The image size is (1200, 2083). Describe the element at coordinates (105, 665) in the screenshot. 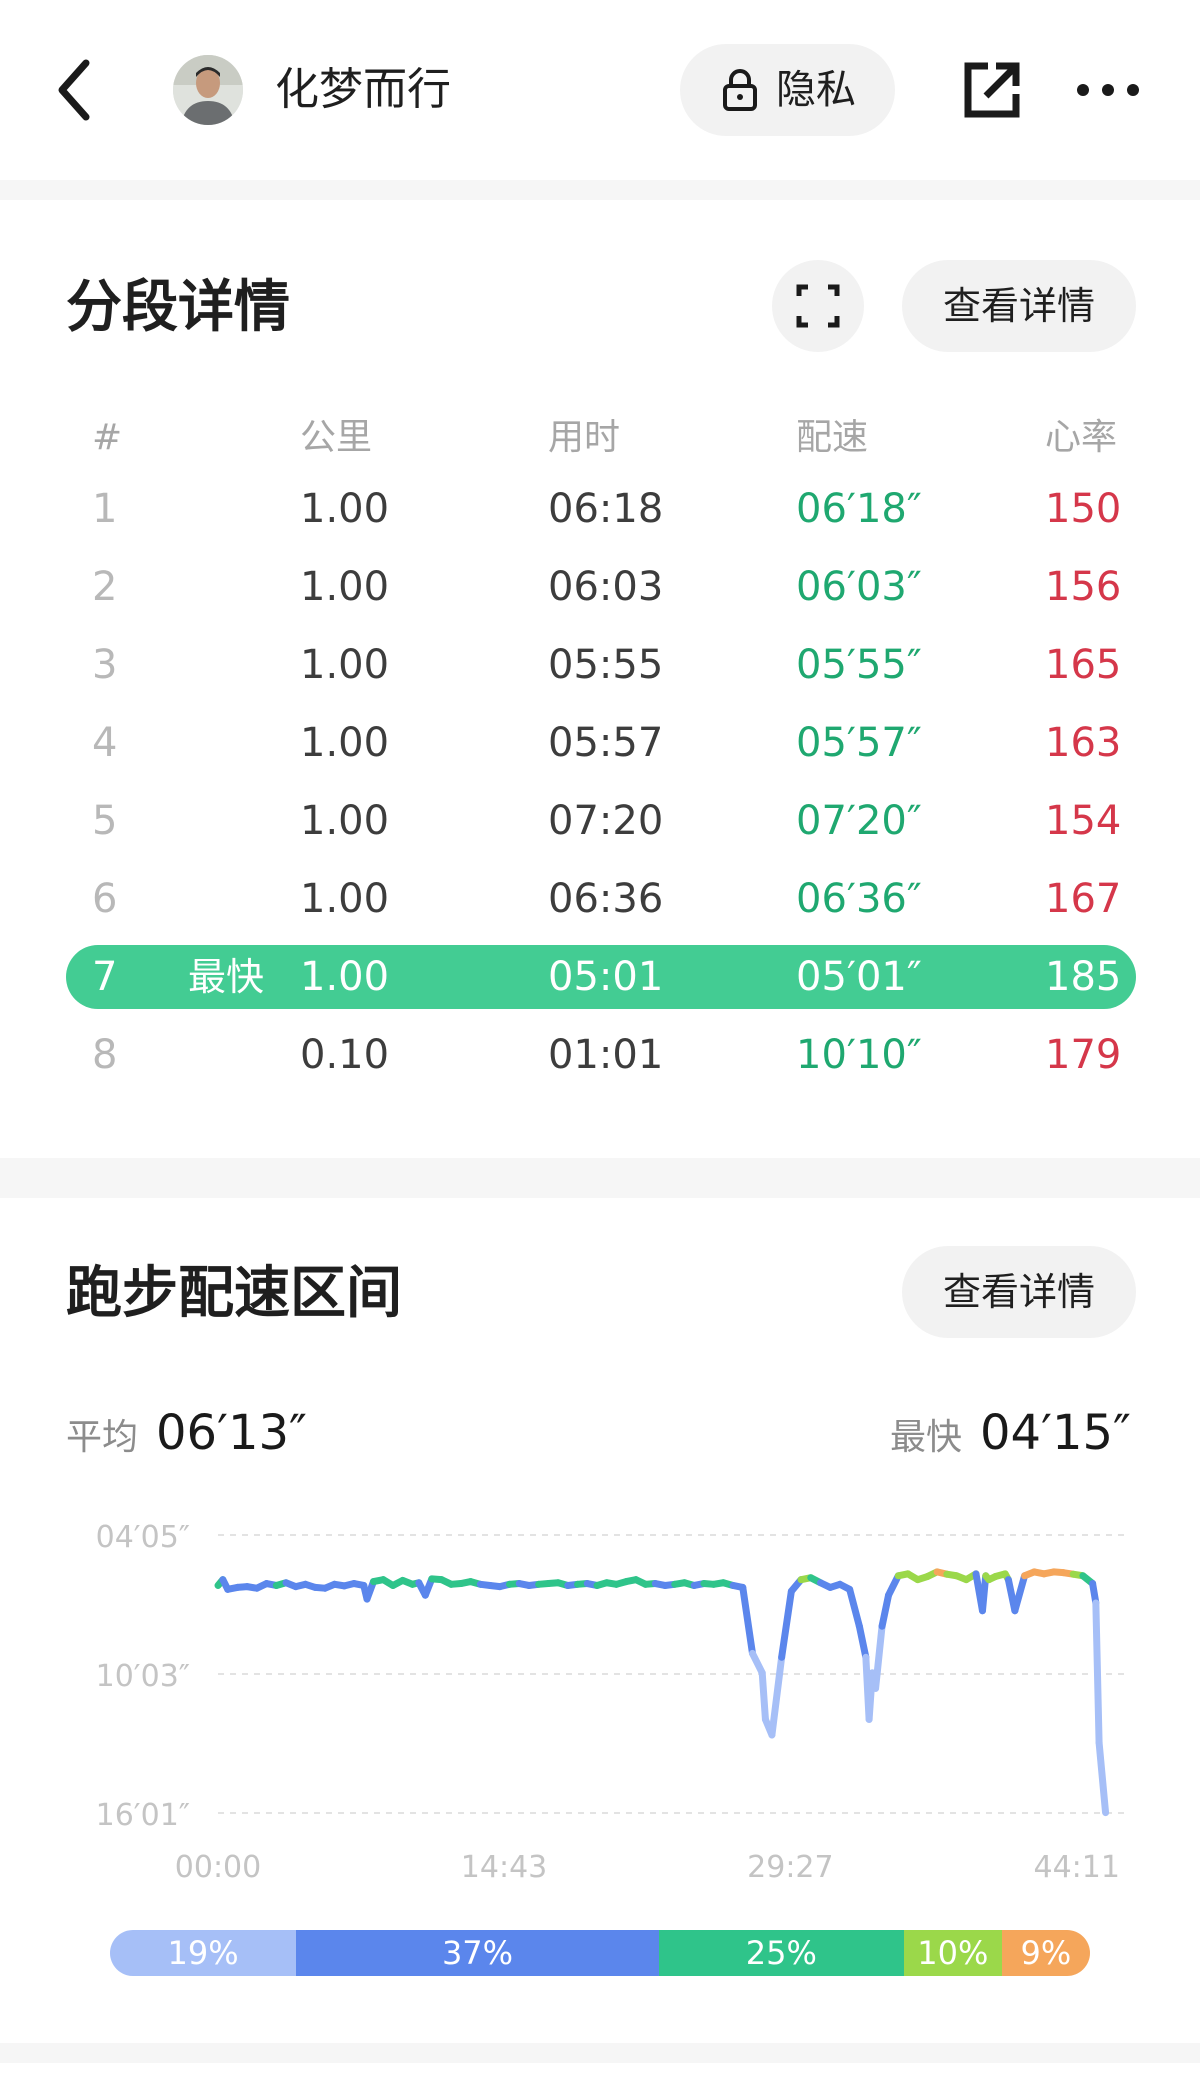

I see `split-index: 3` at that location.